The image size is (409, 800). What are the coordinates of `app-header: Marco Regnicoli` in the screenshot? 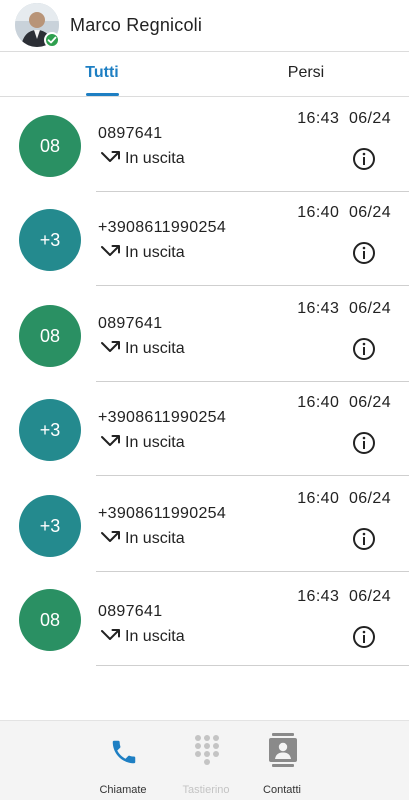 It's located at (204, 26).